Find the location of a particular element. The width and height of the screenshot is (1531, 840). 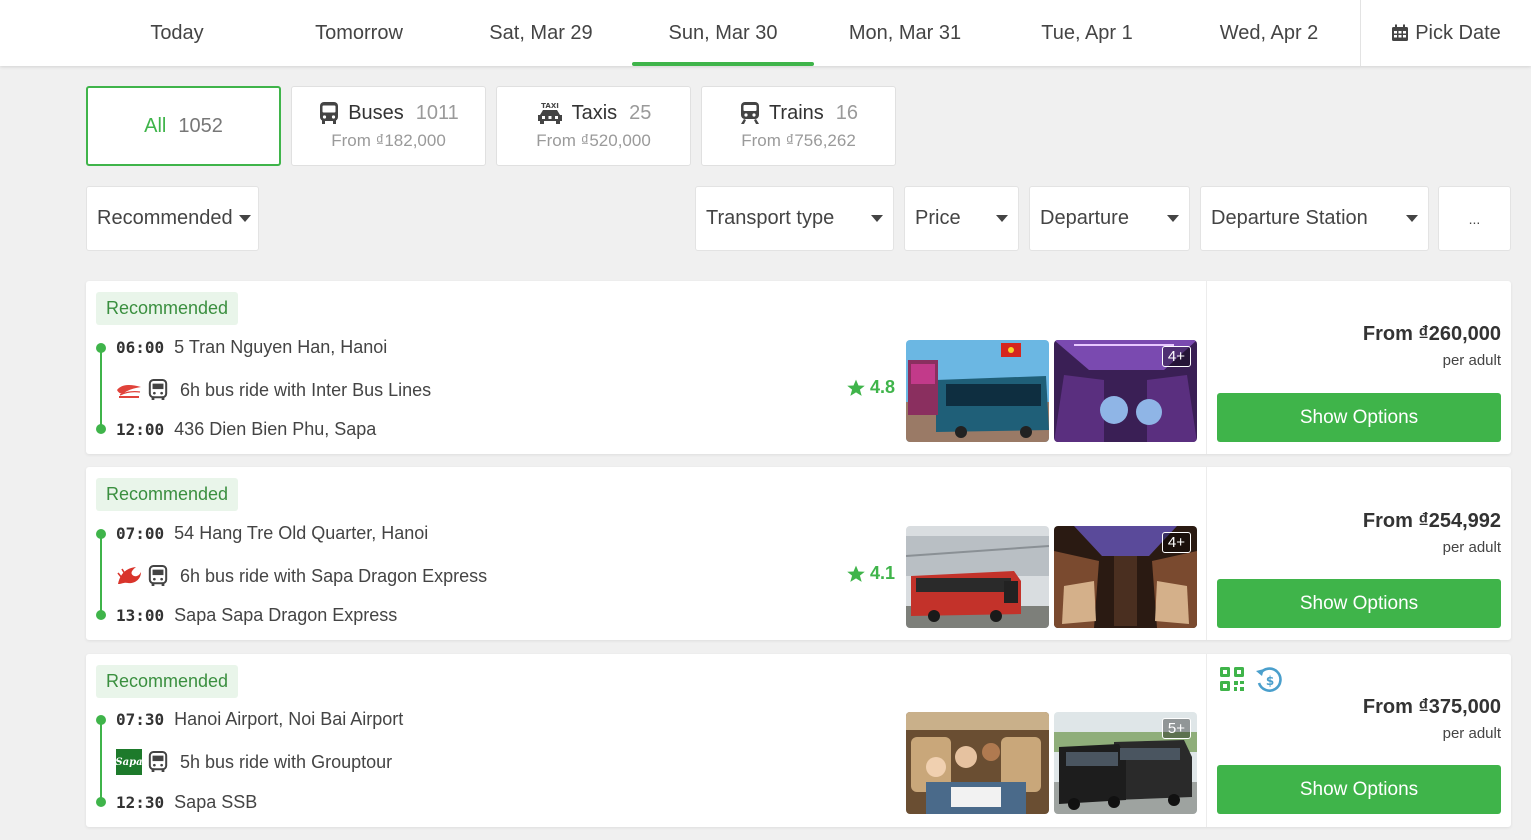

refund-icon: $ is located at coordinates (1269, 679).